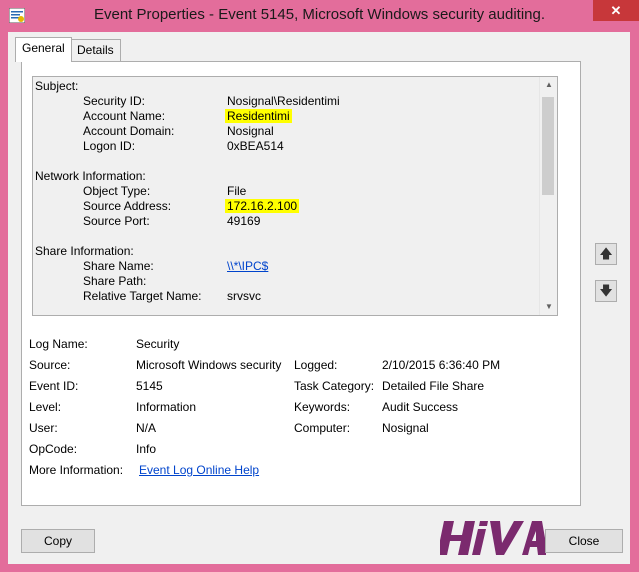 The width and height of the screenshot is (639, 572). I want to click on source-value: Microsoft Windows security, so click(209, 365).